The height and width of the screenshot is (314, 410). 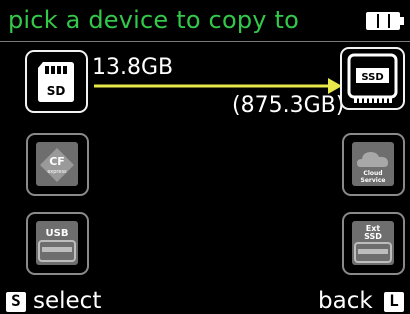 I want to click on device-usb: USB, so click(x=57, y=243).